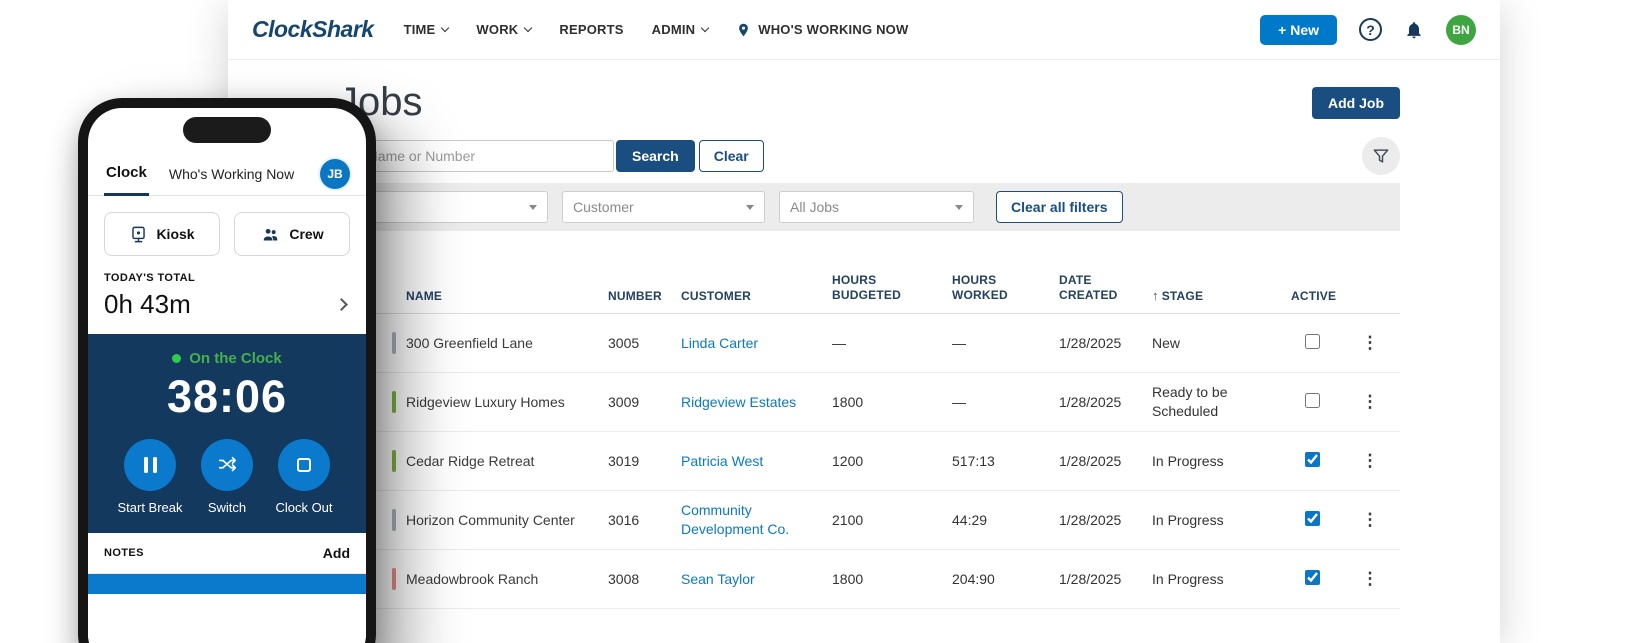 This screenshot has width=1626, height=643. I want to click on todays-total-section: TODAY'S TOTAL 0h 43m, so click(227, 303).